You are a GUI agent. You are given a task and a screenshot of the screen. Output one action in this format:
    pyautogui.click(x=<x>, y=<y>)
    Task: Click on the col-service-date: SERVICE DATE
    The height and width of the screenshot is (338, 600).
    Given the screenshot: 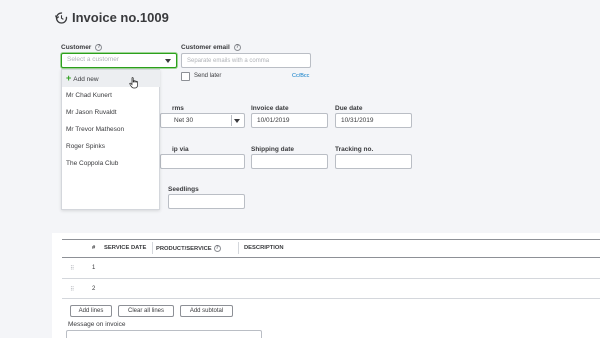 What is the action you would take?
    pyautogui.click(x=125, y=248)
    